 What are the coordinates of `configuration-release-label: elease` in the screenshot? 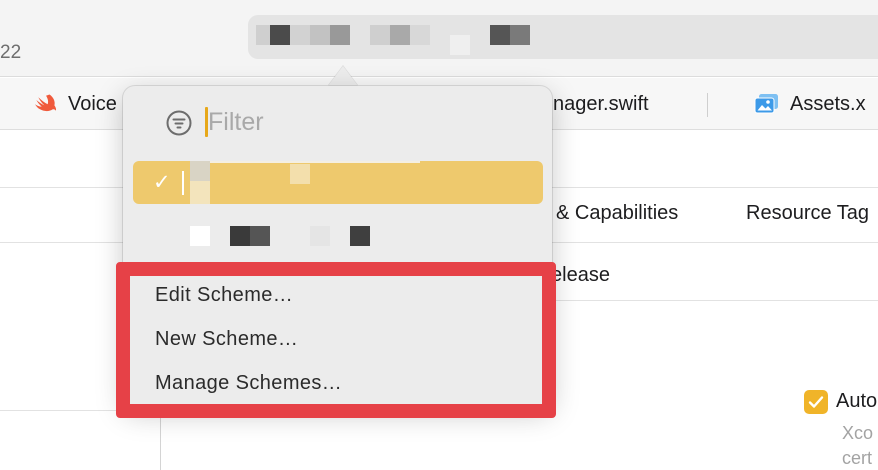 It's located at (580, 275).